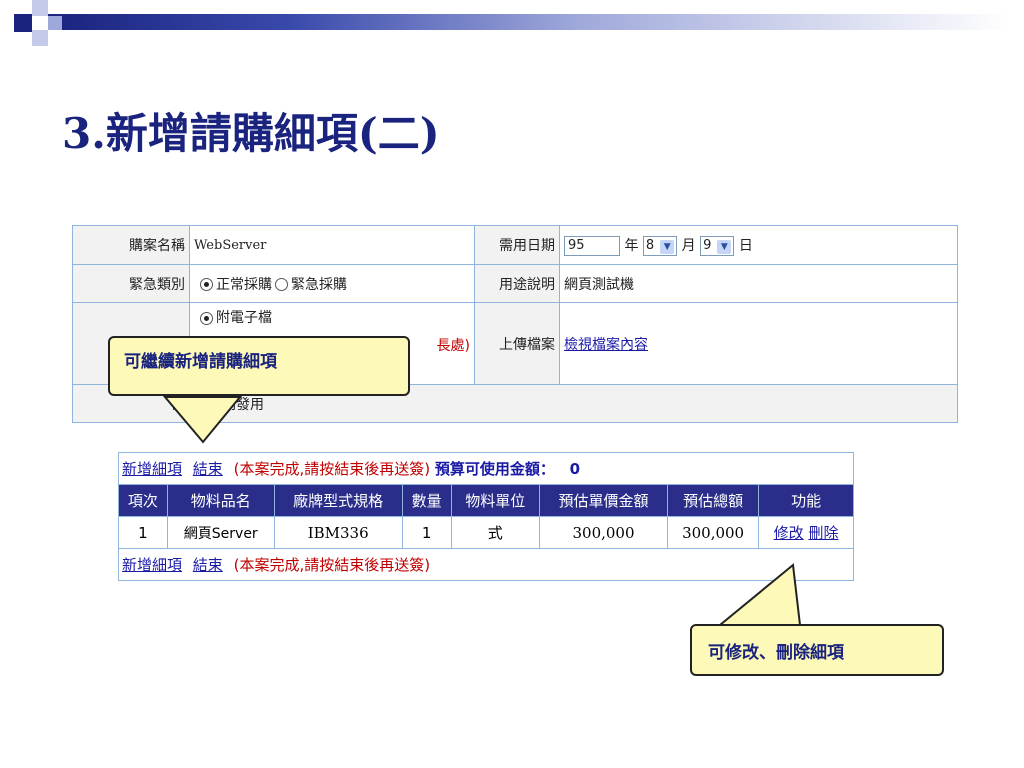  What do you see at coordinates (776, 653) in the screenshot?
I see `callout-edit-delete-text: 可修改、刪除細項` at bounding box center [776, 653].